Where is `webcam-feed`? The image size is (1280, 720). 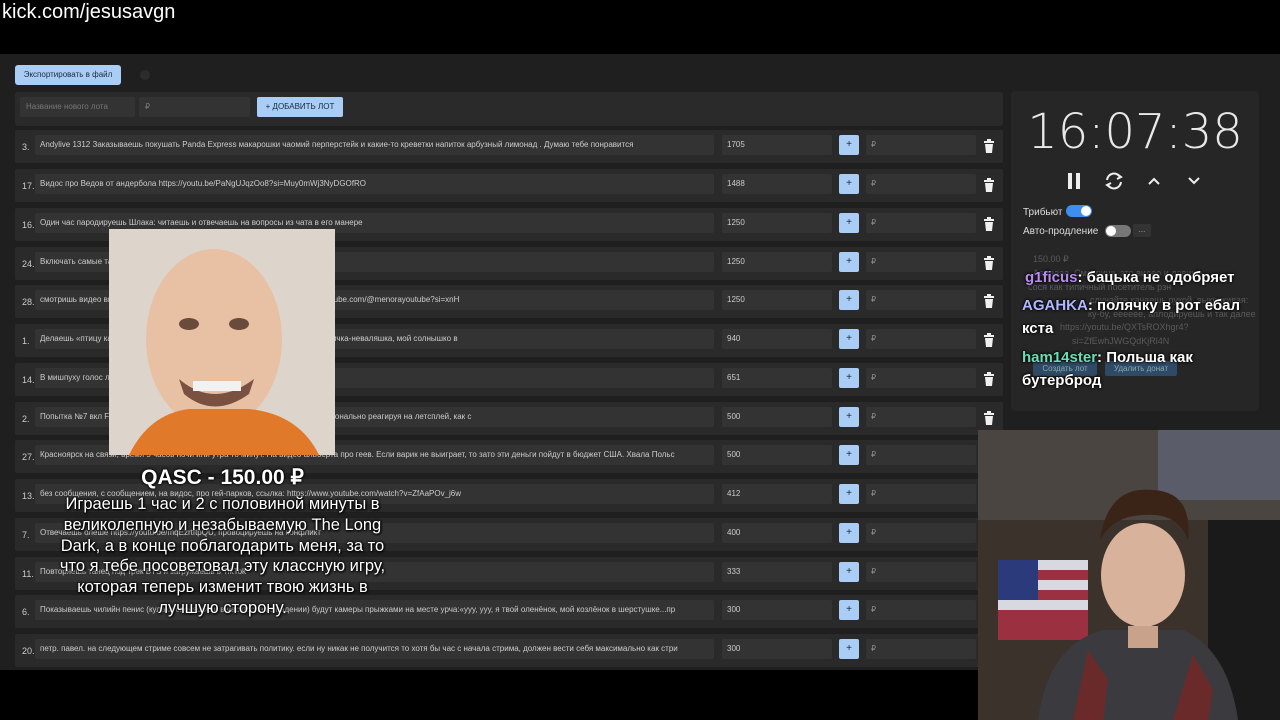
webcam-feed is located at coordinates (1129, 575).